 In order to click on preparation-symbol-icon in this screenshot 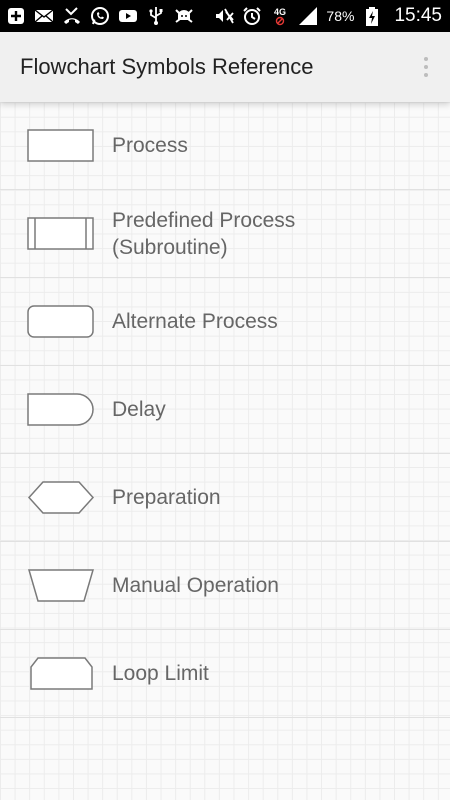, I will do `click(61, 498)`.